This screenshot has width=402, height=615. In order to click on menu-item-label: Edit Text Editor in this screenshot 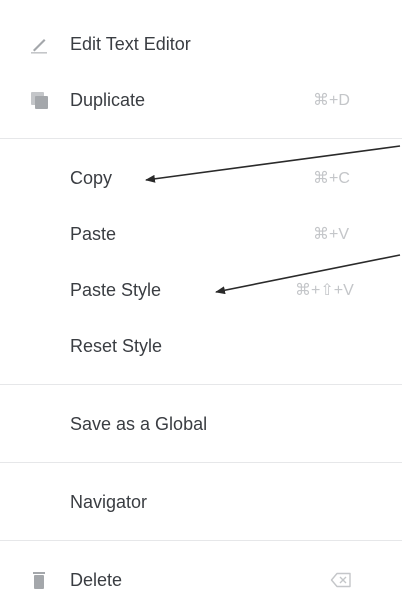, I will do `click(130, 43)`.